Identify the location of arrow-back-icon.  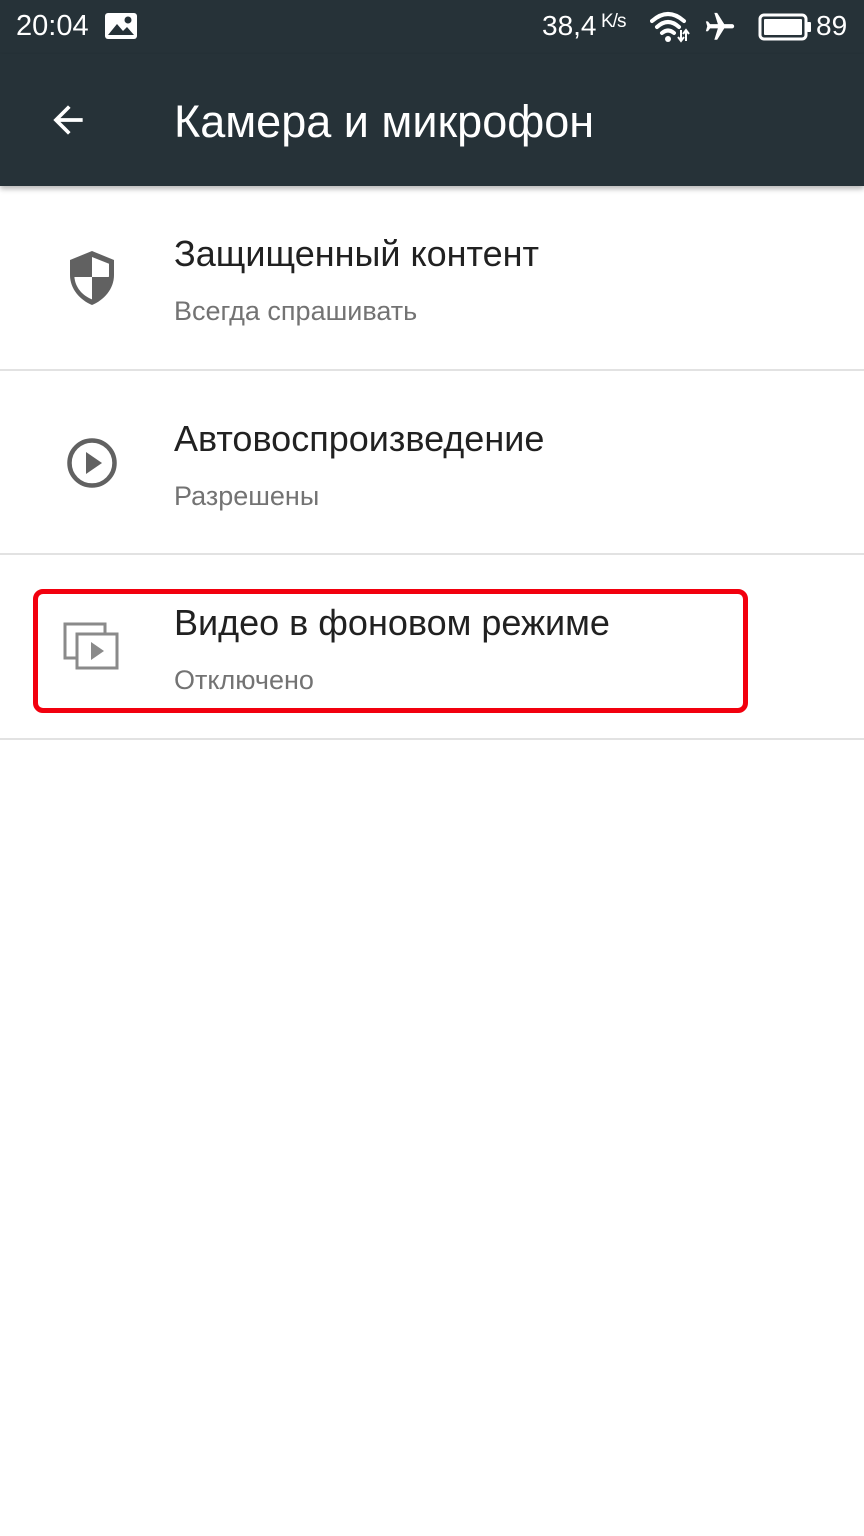
(68, 120).